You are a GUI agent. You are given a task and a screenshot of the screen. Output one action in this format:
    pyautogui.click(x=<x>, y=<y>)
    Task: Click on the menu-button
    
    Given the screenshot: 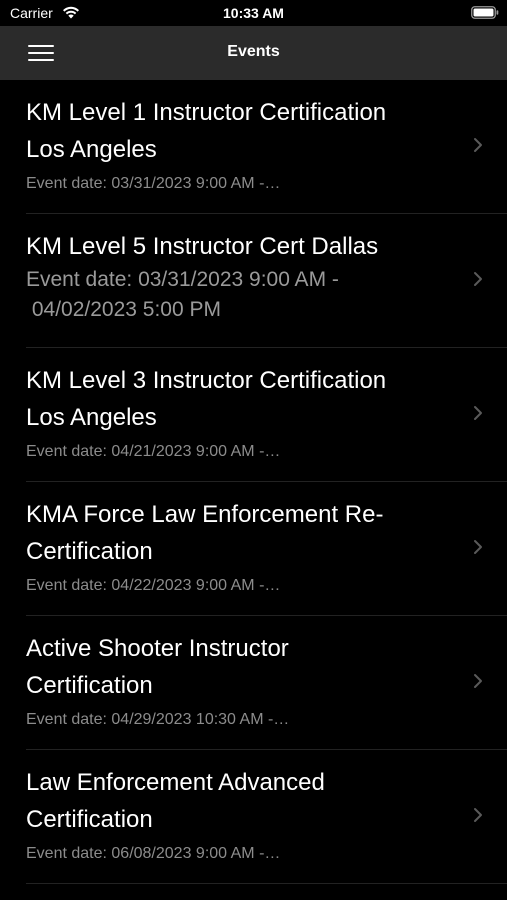 What is the action you would take?
    pyautogui.click(x=42, y=53)
    